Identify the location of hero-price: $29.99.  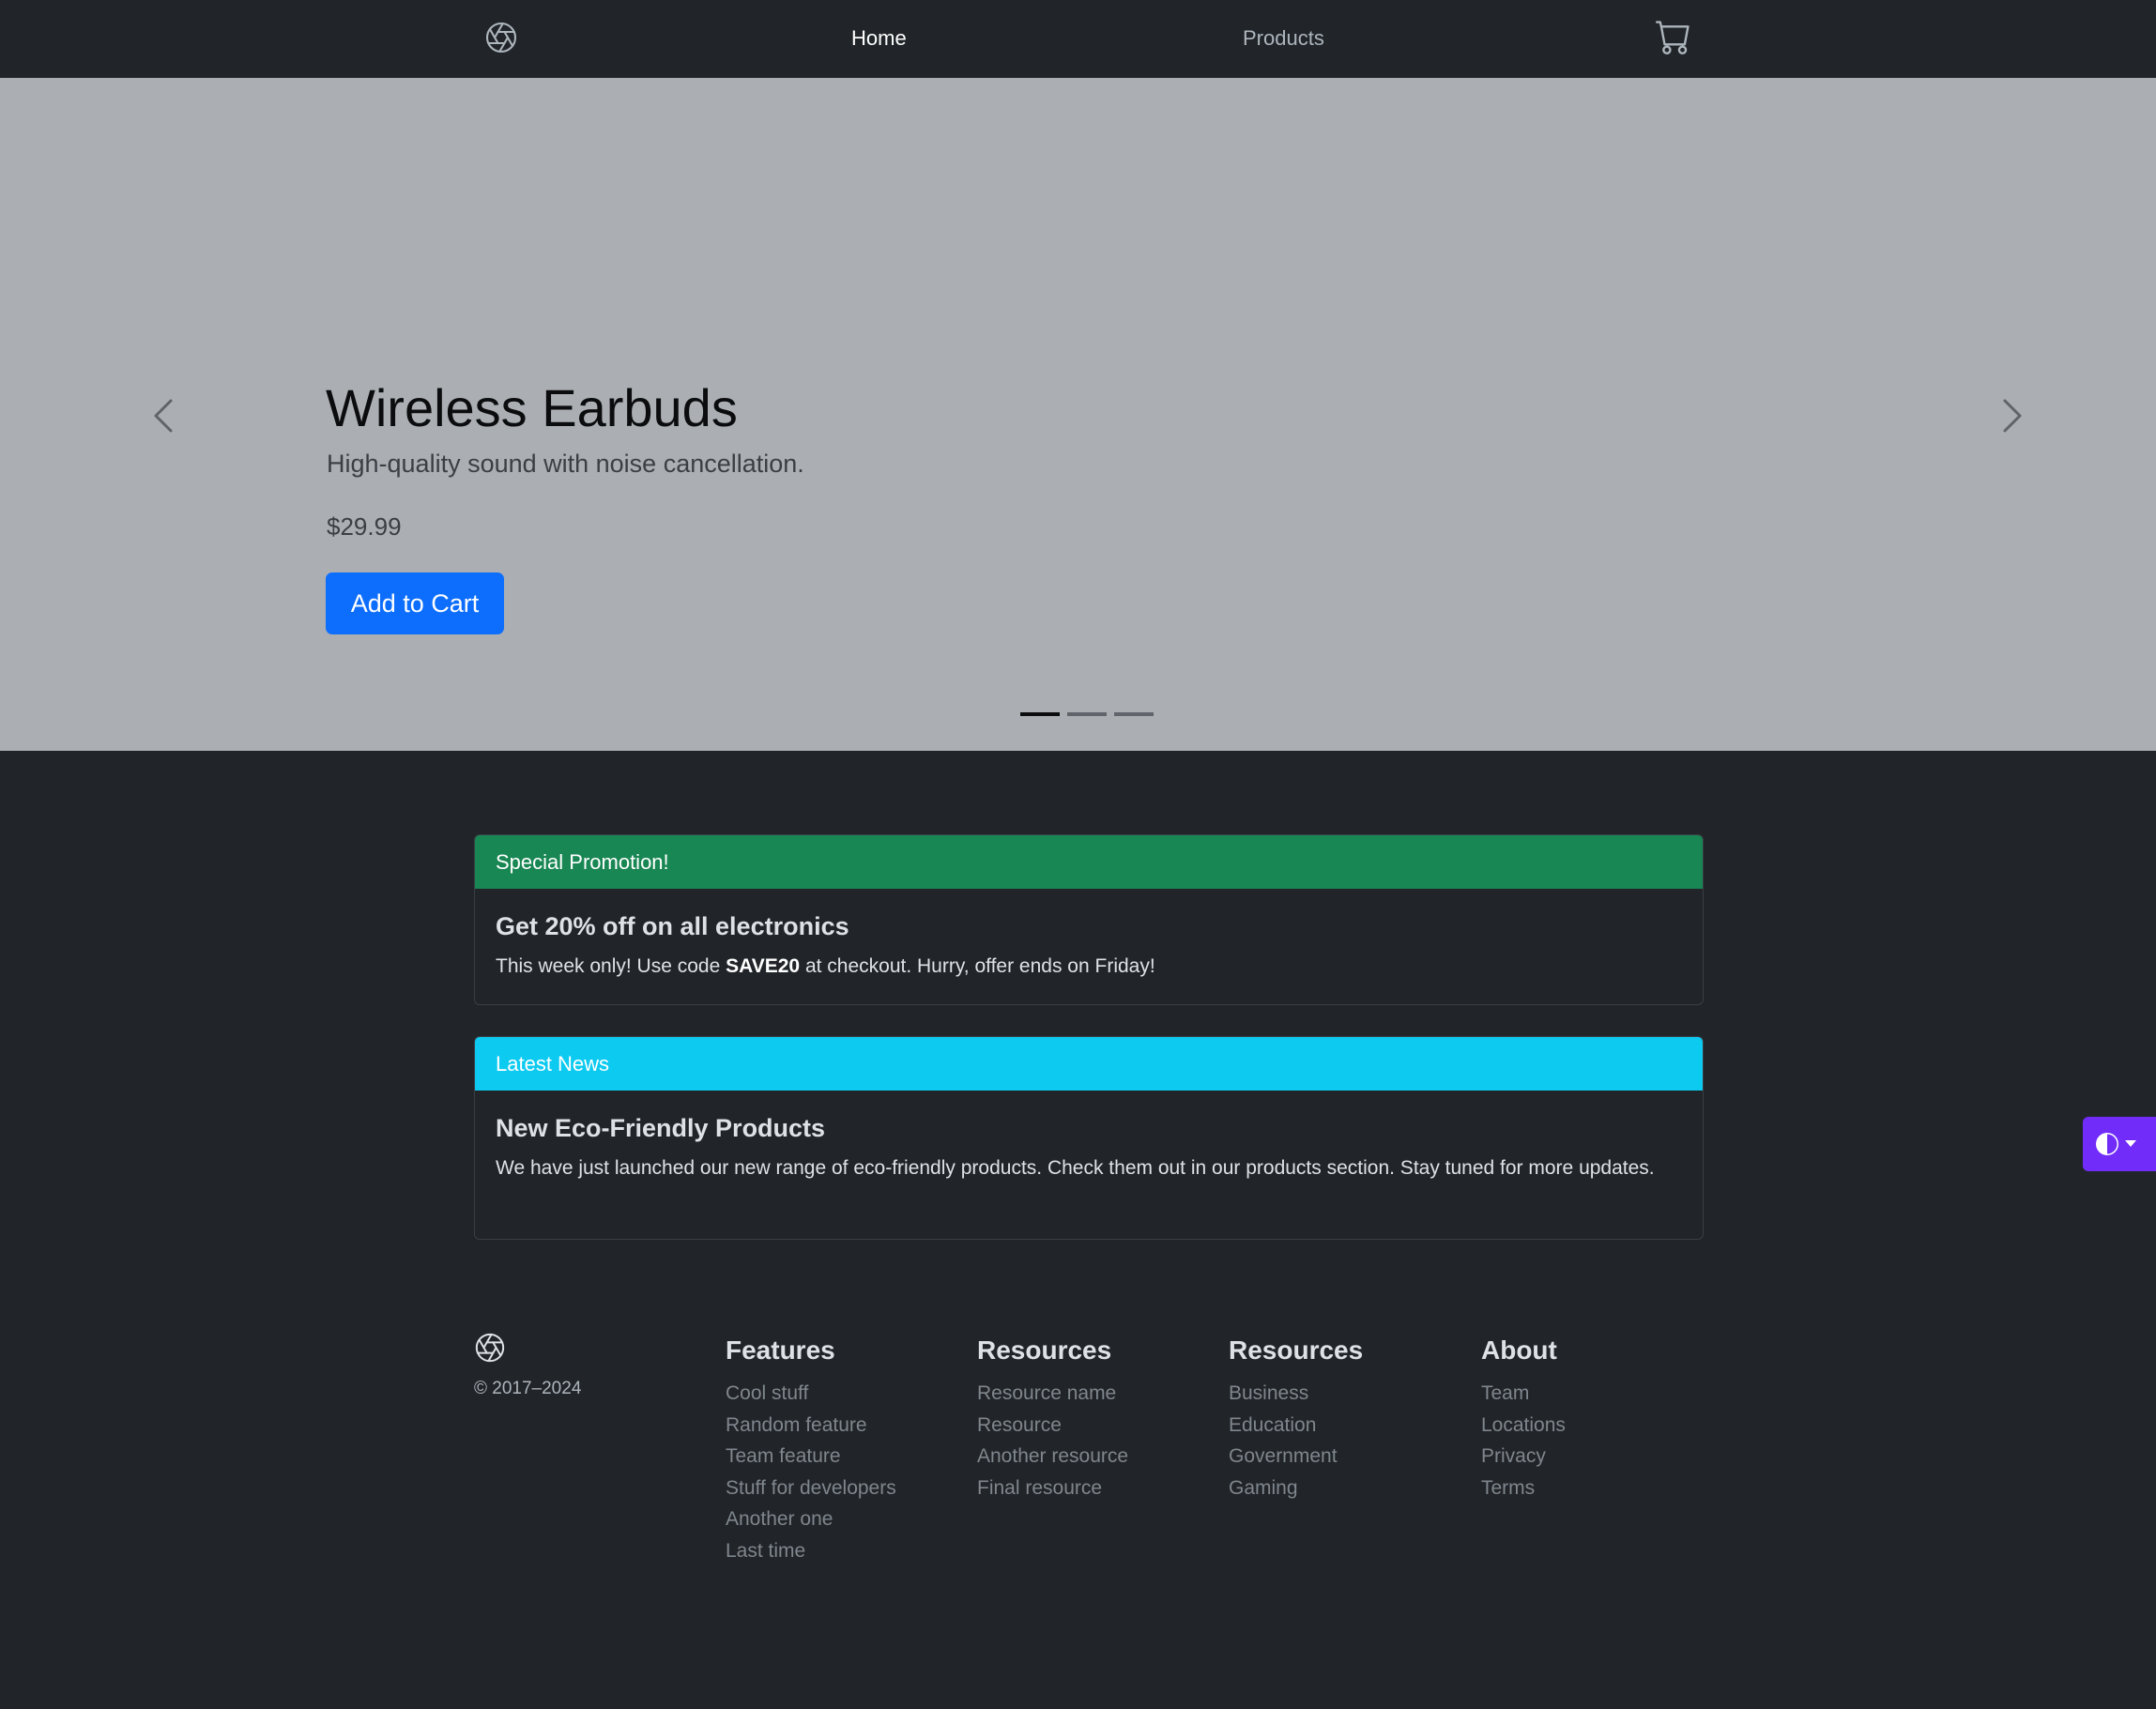
(364, 526).